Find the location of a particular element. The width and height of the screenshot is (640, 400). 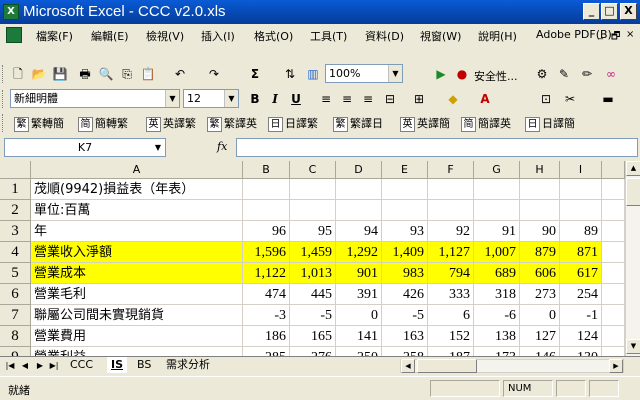

scroll-up-icon: ▲ is located at coordinates (633, 168).